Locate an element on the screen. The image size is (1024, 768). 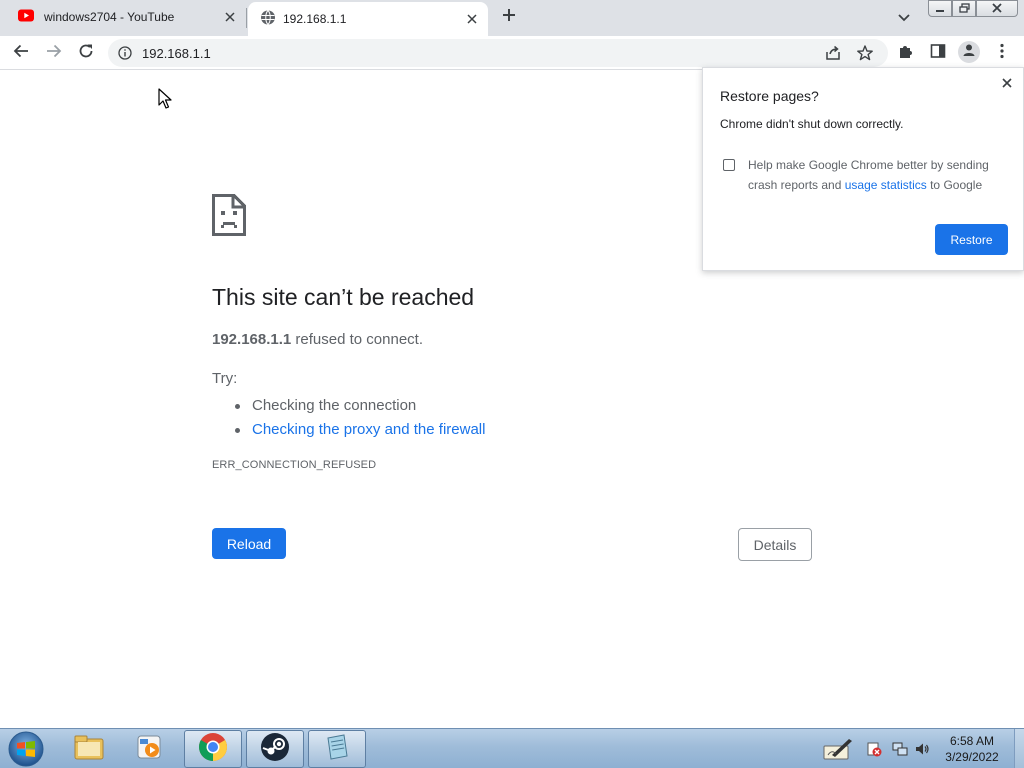
browser-toolbar: 192.168.1.1 is located at coordinates (512, 53).